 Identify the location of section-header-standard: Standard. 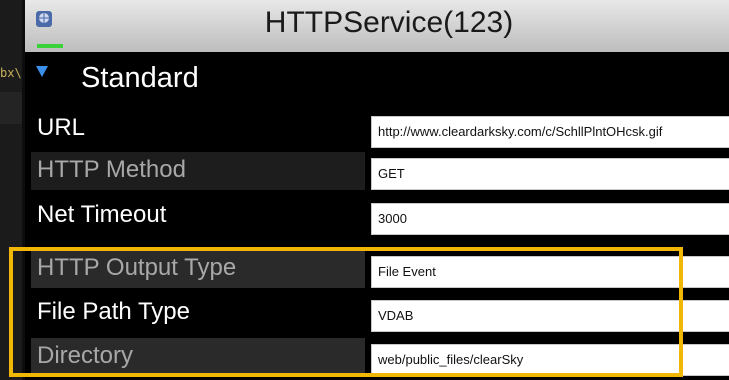
(377, 77).